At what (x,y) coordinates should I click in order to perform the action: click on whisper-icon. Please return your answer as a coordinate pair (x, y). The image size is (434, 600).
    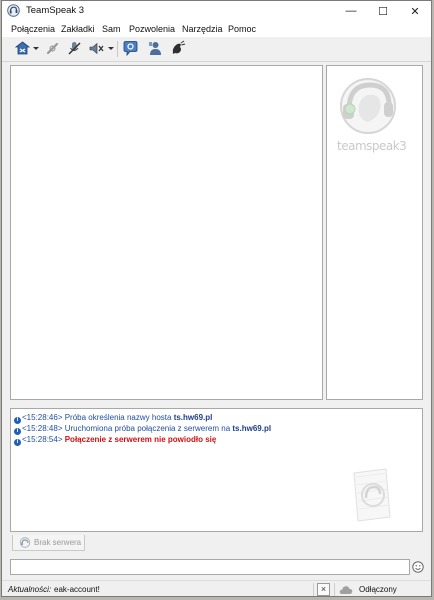
    Looking at the image, I should click on (177, 48).